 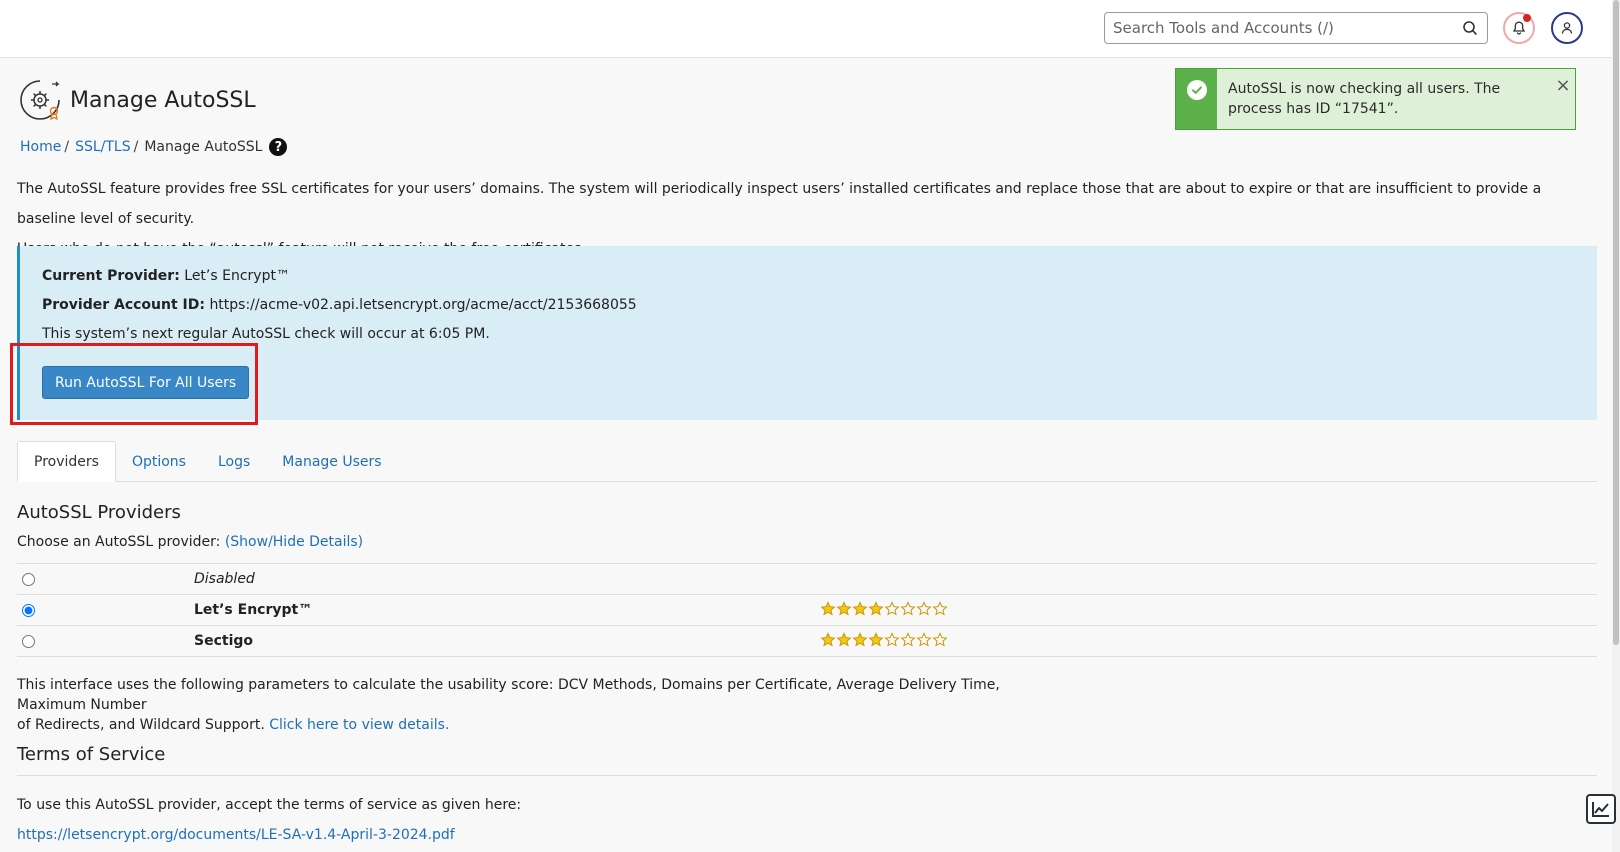 What do you see at coordinates (103, 147) in the screenshot?
I see `breadcrumb-ssl-tls: SSL/TLS` at bounding box center [103, 147].